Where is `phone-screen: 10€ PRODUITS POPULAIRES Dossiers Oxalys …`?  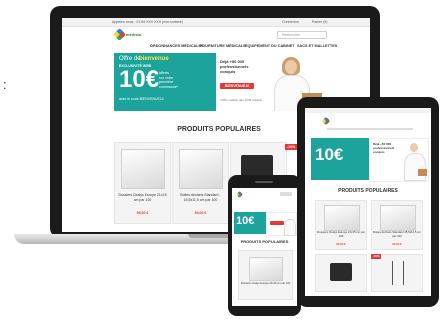 phone-screen: 10€ PRODUITS POPULAIRES Dossiers Oxalys … is located at coordinates (264, 247).